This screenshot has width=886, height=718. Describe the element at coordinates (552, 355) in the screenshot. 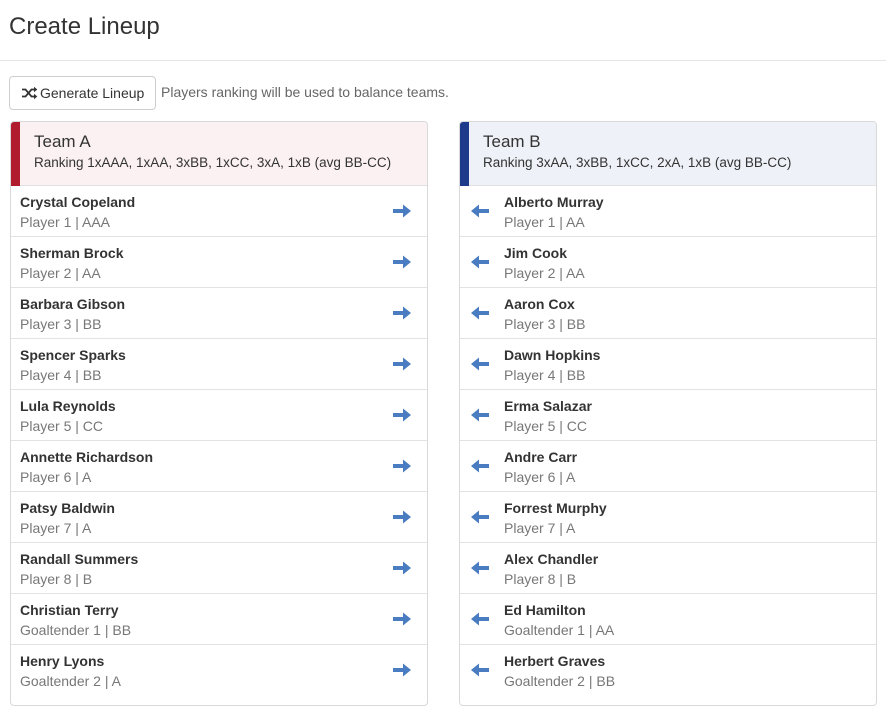

I see `player-name: Dawn Hopkins` at that location.